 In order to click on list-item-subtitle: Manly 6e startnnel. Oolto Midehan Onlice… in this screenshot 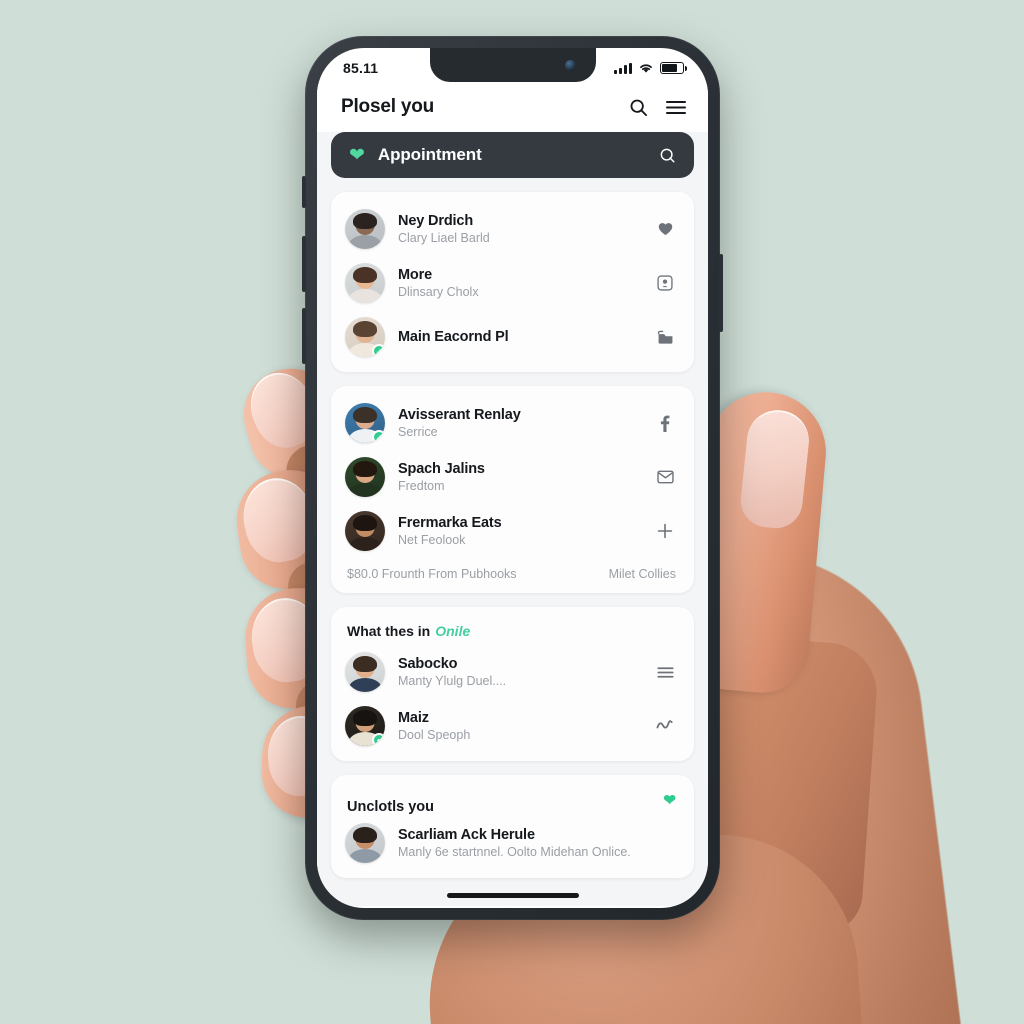, I will do `click(514, 852)`.